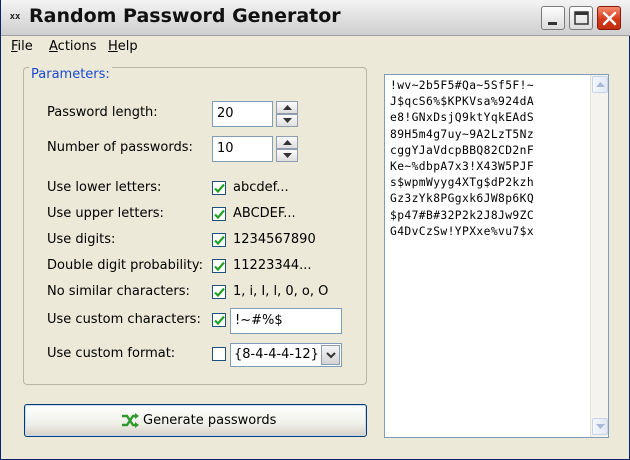 The height and width of the screenshot is (460, 630). I want to click on password-line: cggYJaVdcpBBQ82CD2nF, so click(490, 151).